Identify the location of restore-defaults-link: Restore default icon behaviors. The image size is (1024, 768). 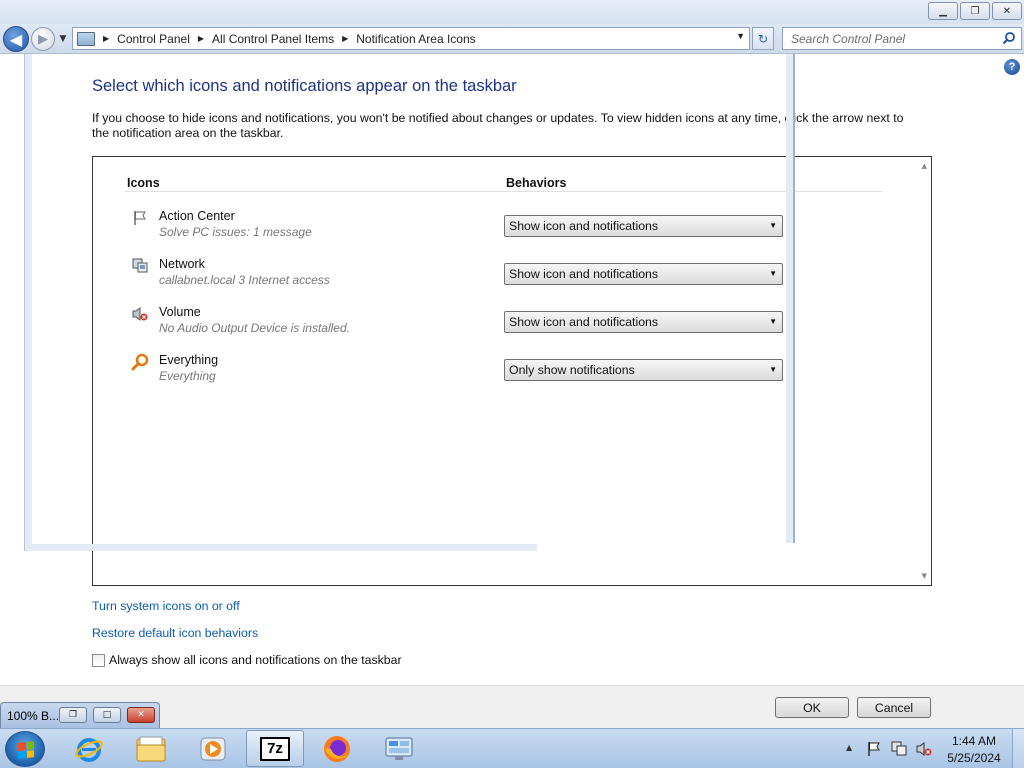
(175, 633).